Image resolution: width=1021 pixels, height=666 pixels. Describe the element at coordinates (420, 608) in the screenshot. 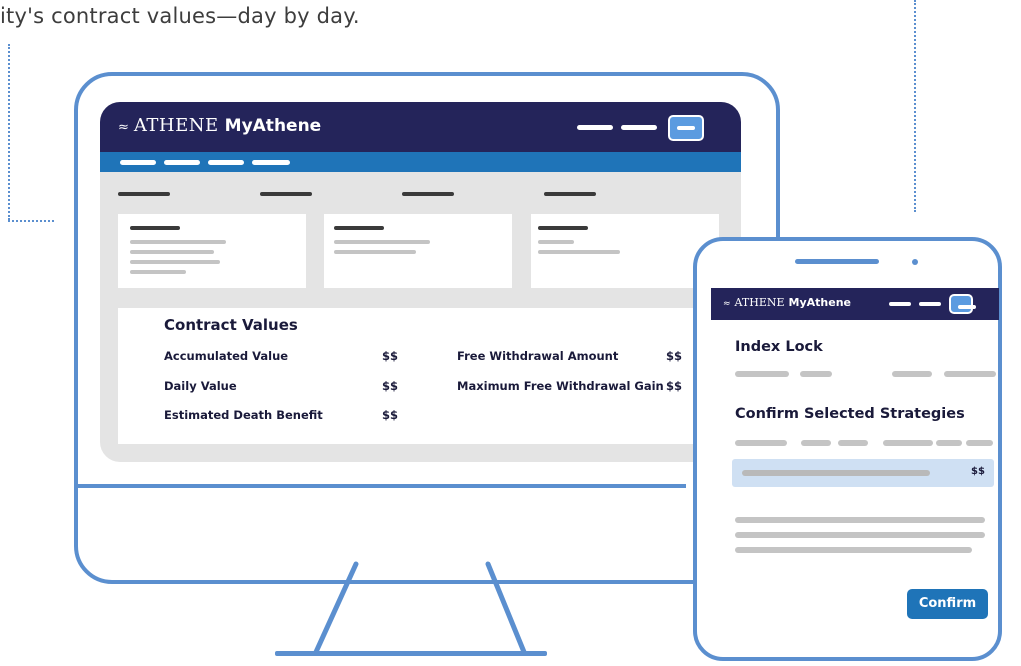

I see `monitor-stand` at that location.